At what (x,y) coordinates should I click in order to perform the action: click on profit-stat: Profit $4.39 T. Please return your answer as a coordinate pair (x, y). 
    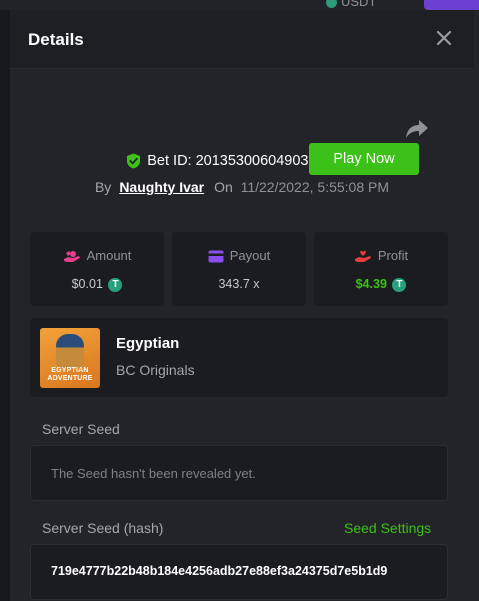
    Looking at the image, I should click on (381, 269).